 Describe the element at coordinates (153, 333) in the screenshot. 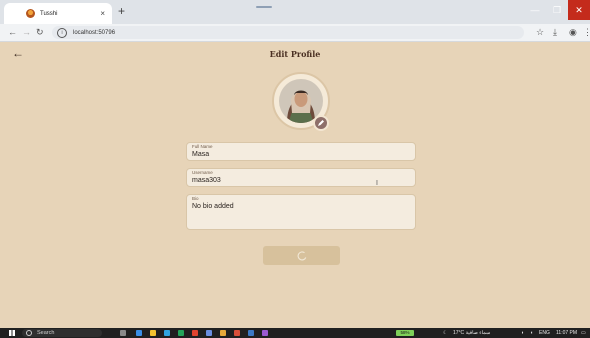

I see `file-explorer-icon` at that location.